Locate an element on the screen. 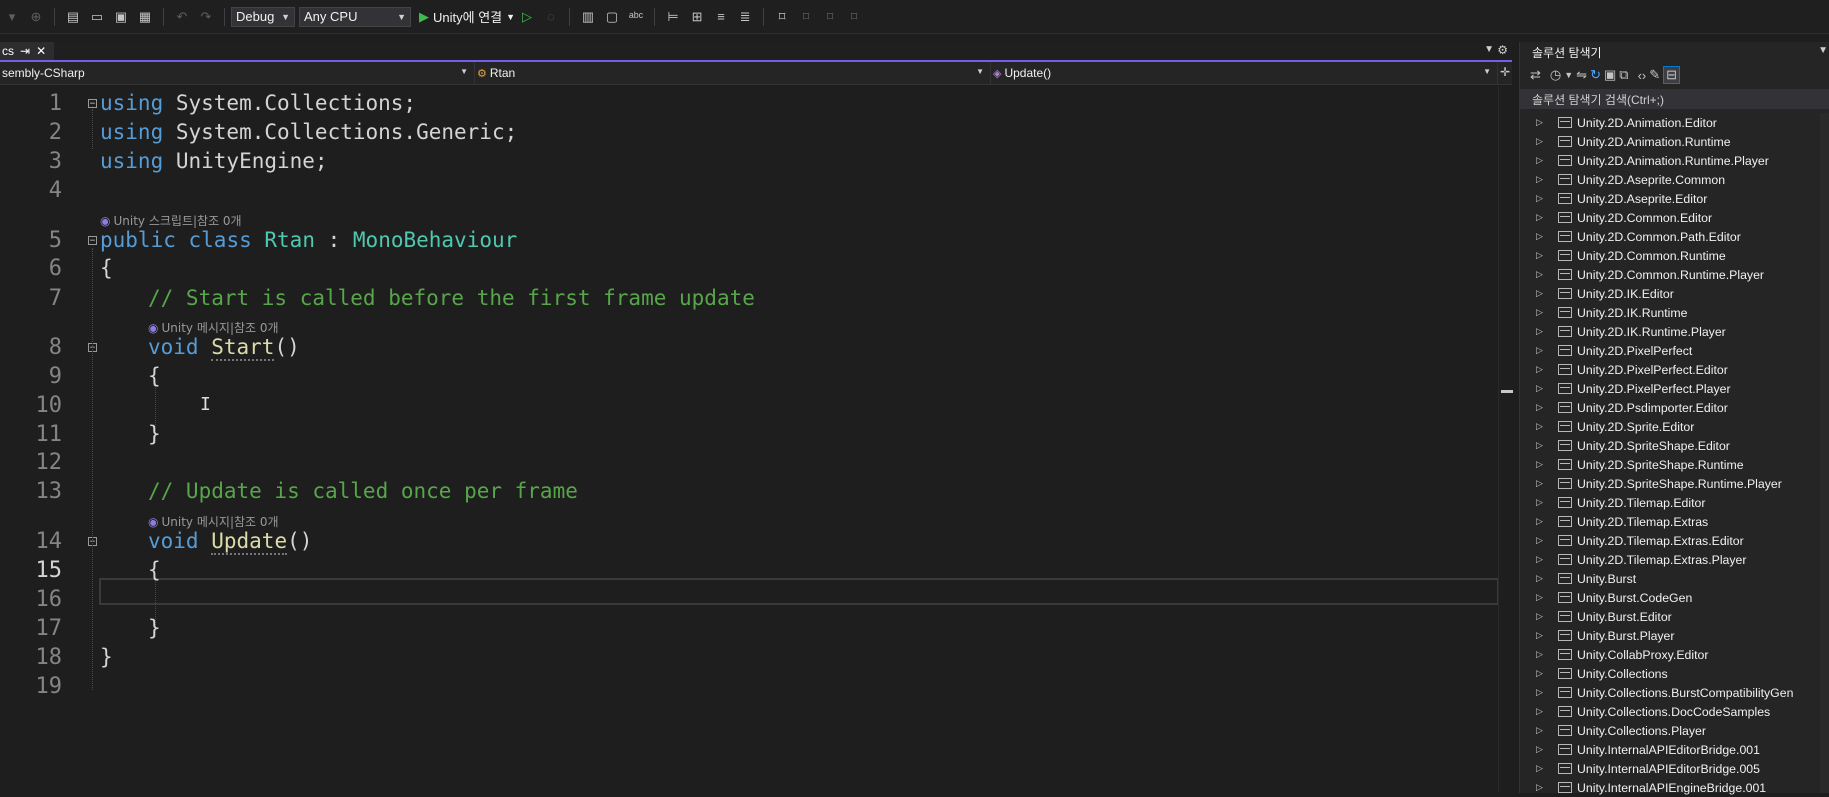 This screenshot has width=1829, height=797. tree-item: ▷ Unity.2D.Aseprite.Common is located at coordinates (1674, 179).